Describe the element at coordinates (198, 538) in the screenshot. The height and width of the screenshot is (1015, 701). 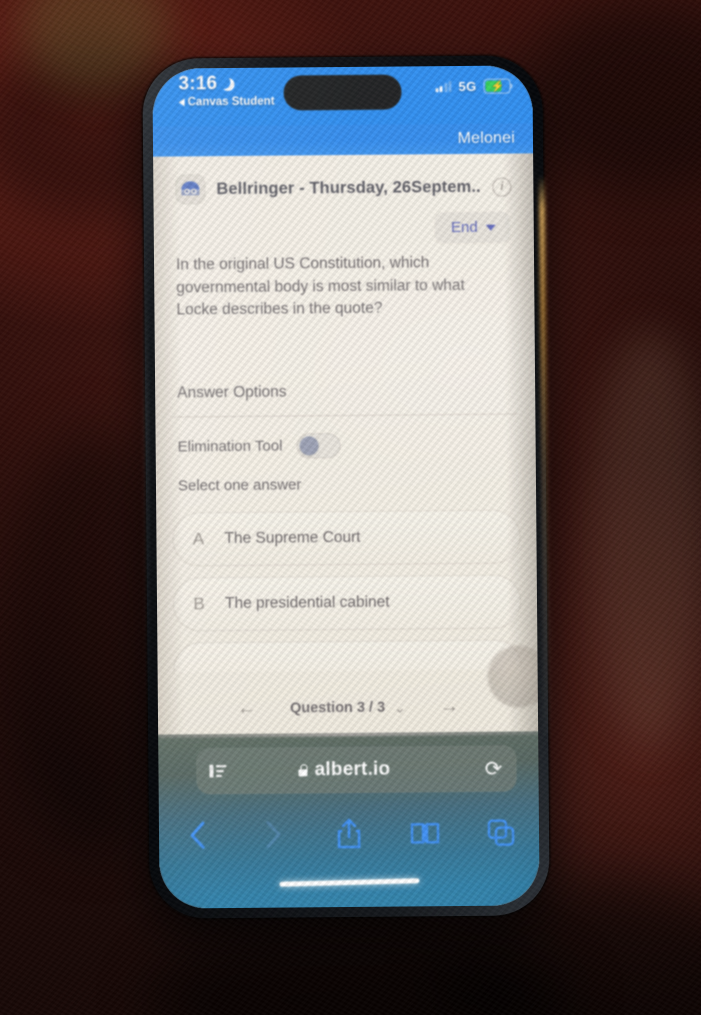
I see `choice-letter: A` at that location.